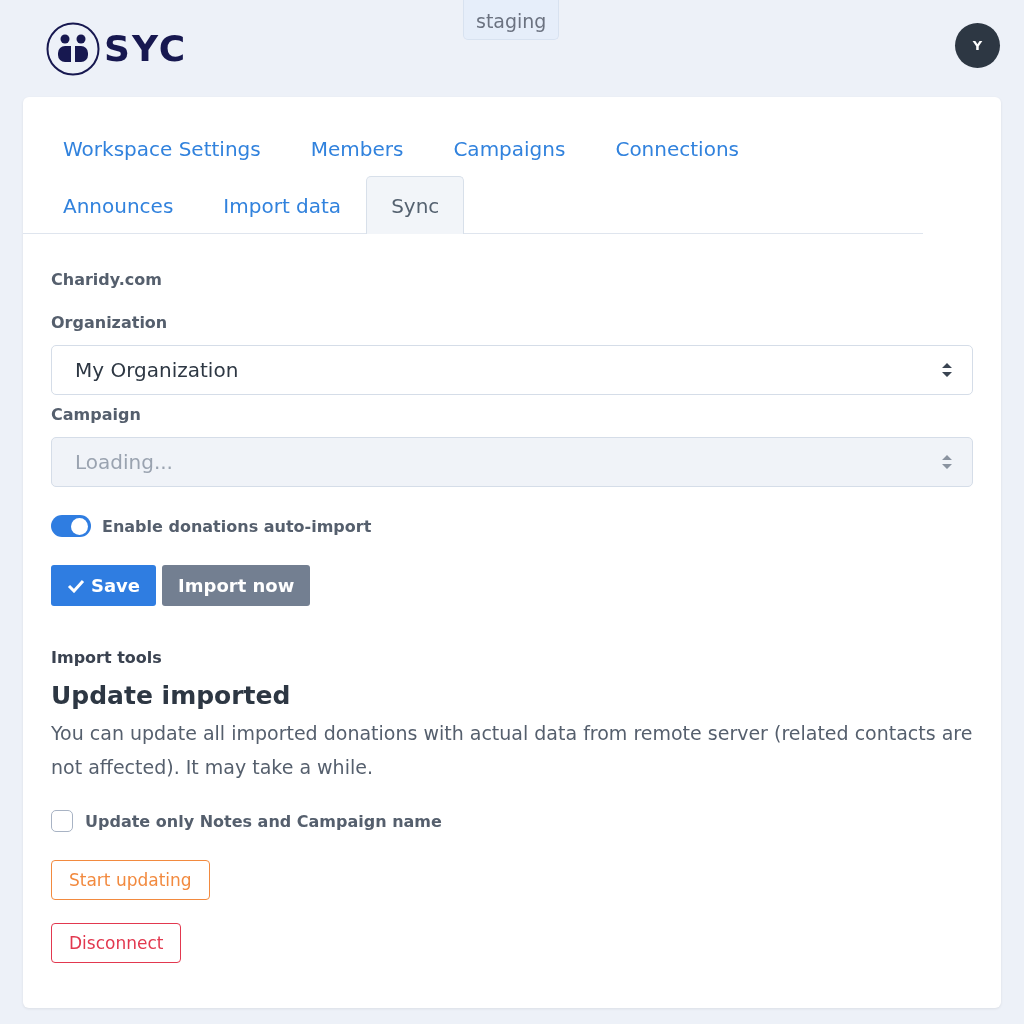 This screenshot has height=1024, width=1024. I want to click on field-label: Organization, so click(110, 322).